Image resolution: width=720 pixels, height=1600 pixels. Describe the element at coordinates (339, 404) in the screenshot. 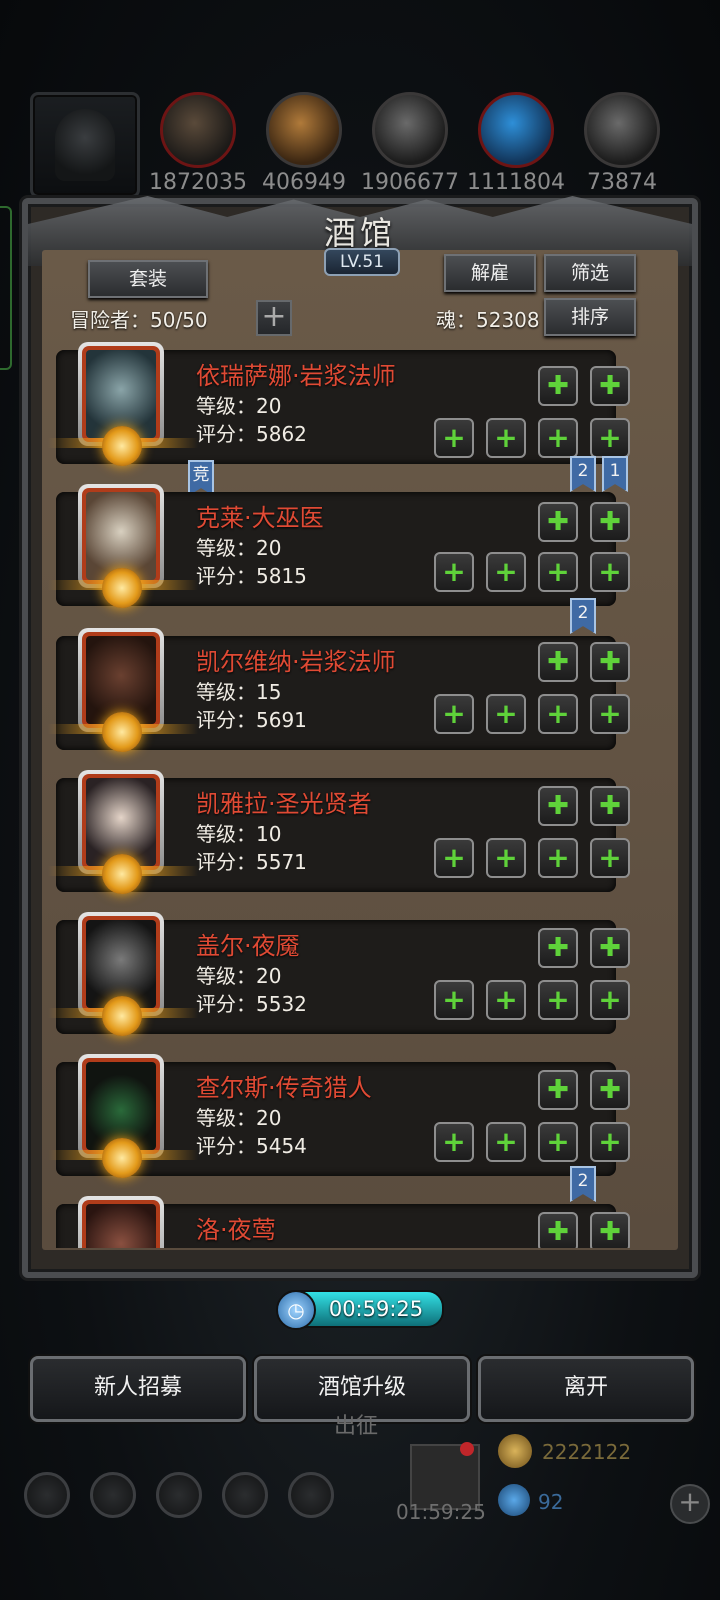

I see `hero-row: 依瑞萨娜·岩浆法师 等级：20 评分：5862 ✚ ✚ + + + +` at that location.